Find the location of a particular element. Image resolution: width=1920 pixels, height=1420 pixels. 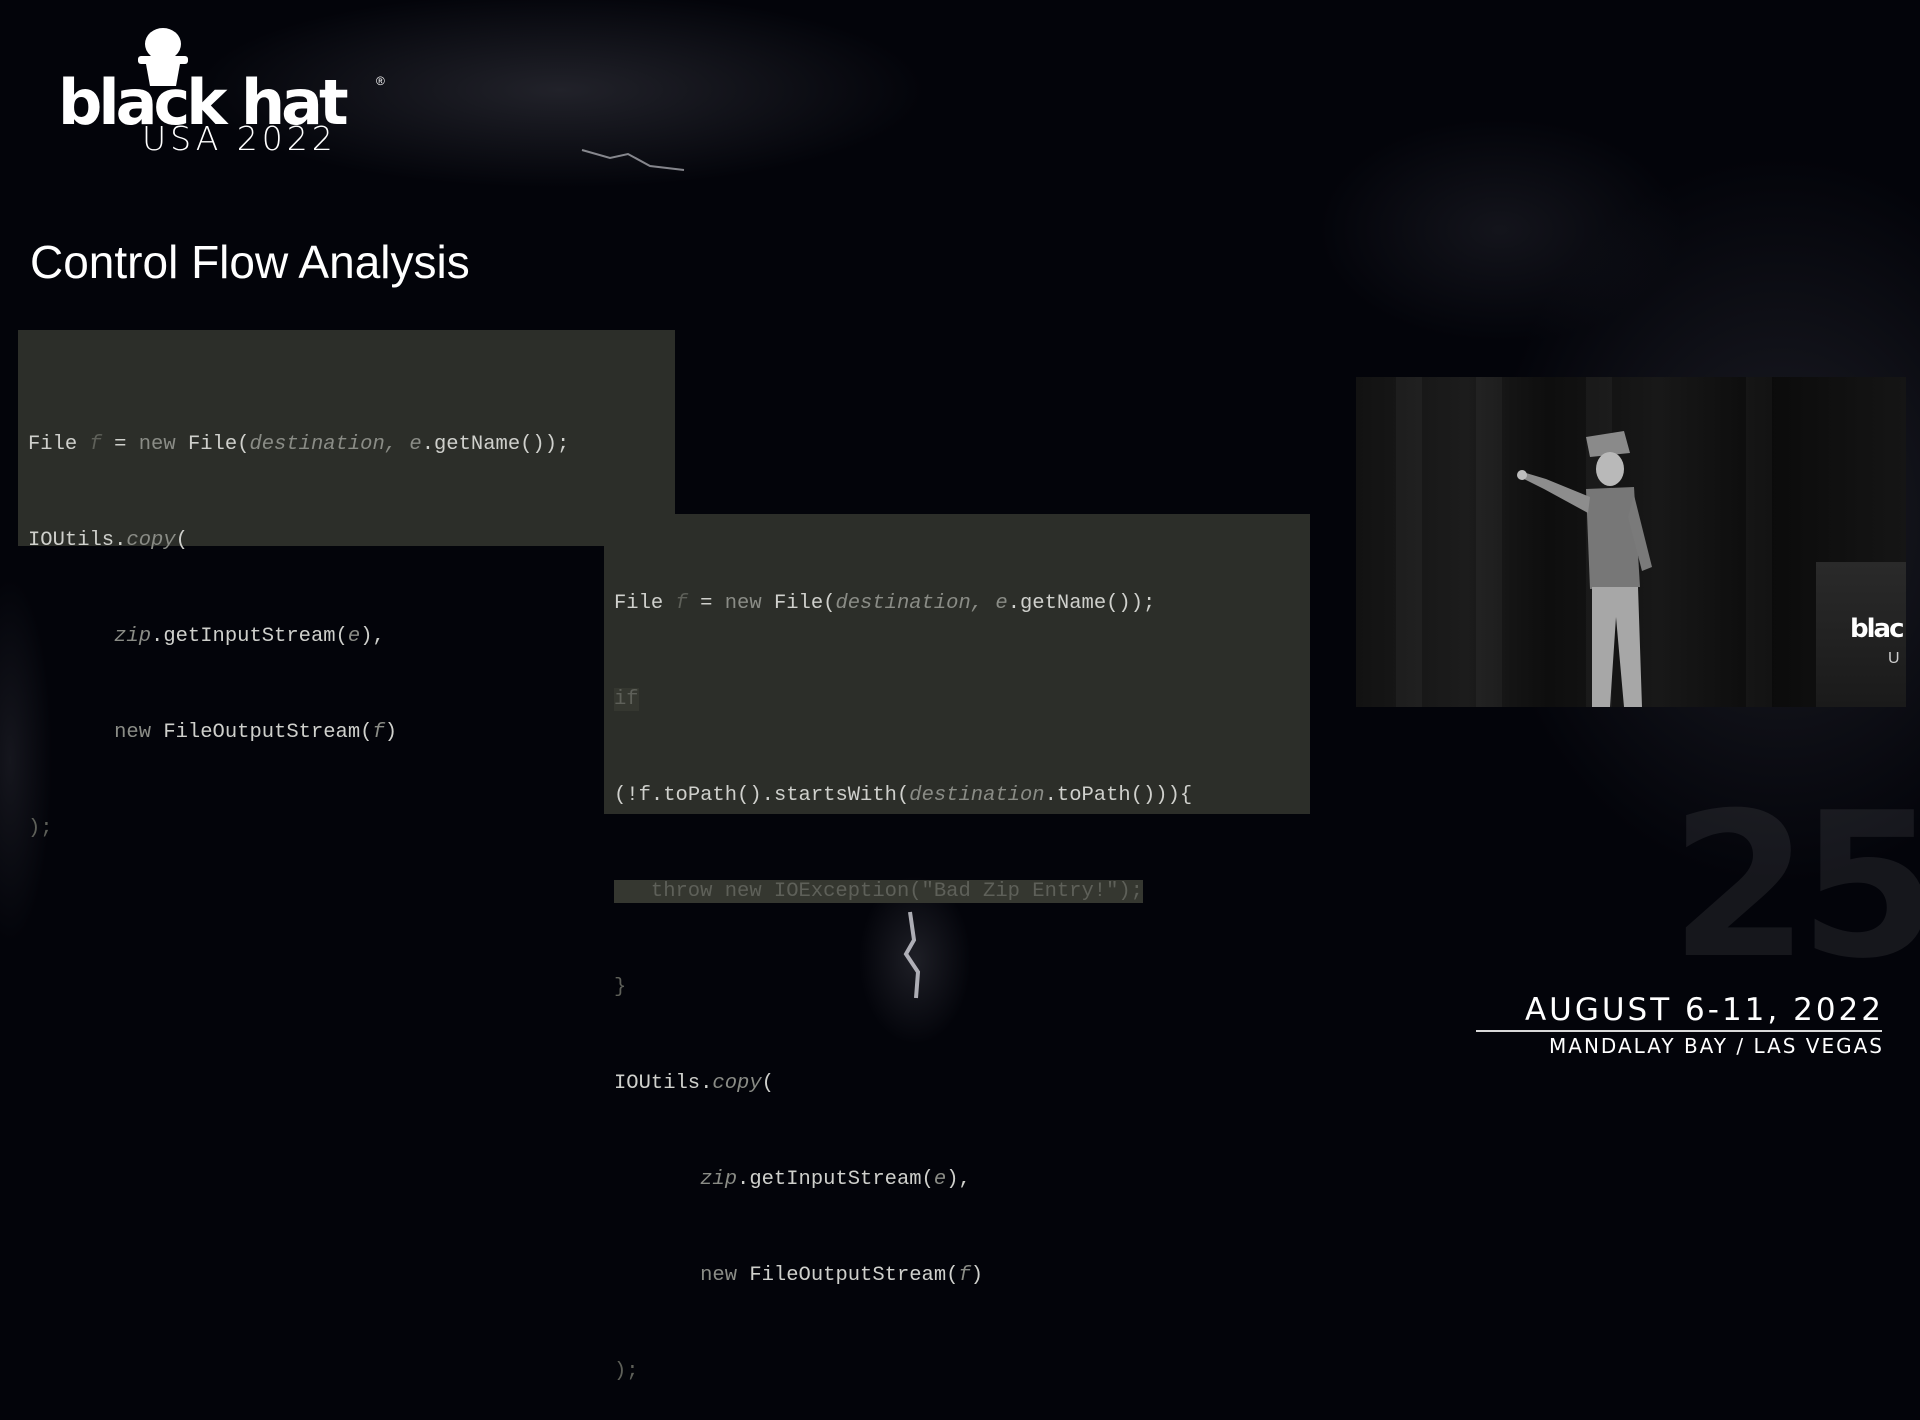

lightning-decoration is located at coordinates (633, 160).